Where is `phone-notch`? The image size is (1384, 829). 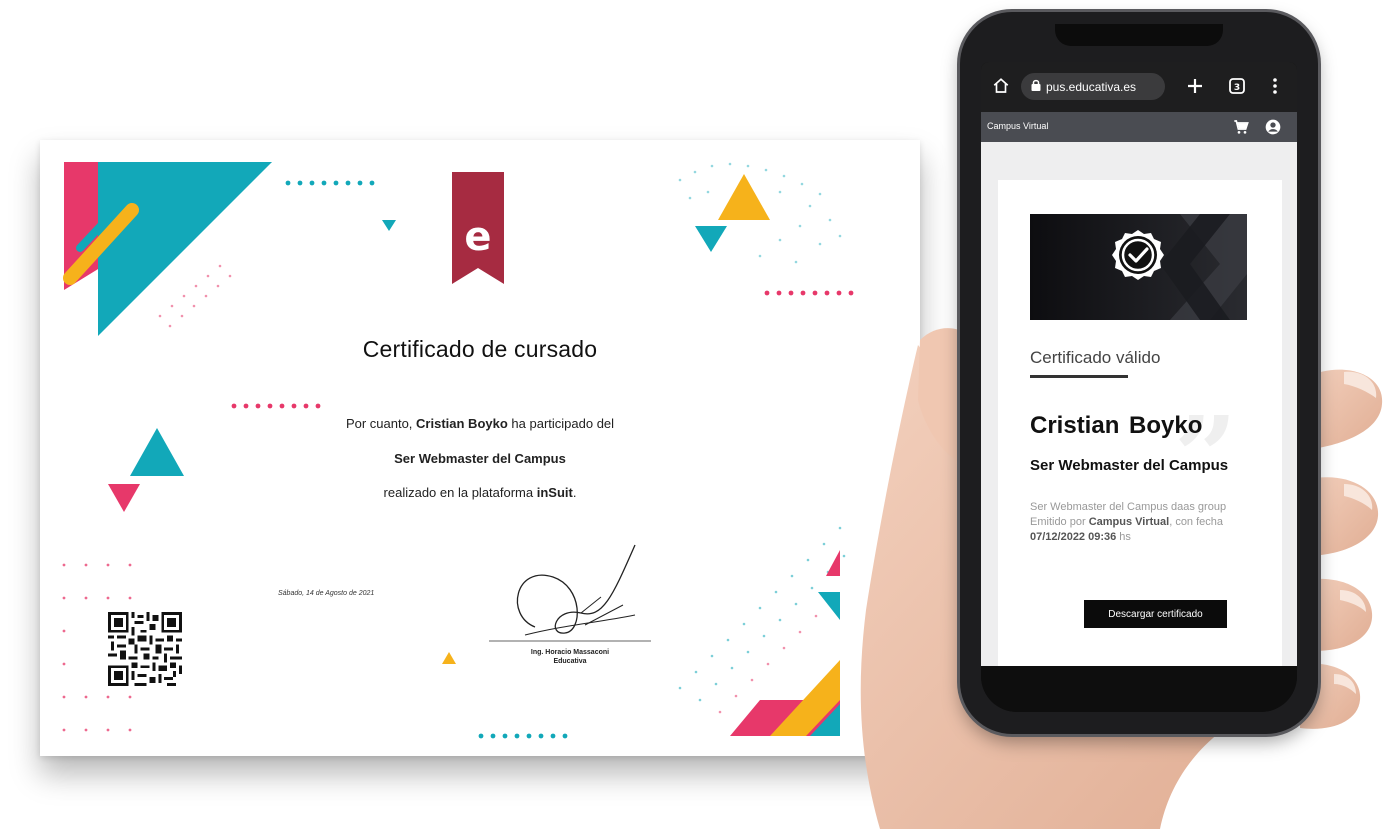 phone-notch is located at coordinates (1139, 35).